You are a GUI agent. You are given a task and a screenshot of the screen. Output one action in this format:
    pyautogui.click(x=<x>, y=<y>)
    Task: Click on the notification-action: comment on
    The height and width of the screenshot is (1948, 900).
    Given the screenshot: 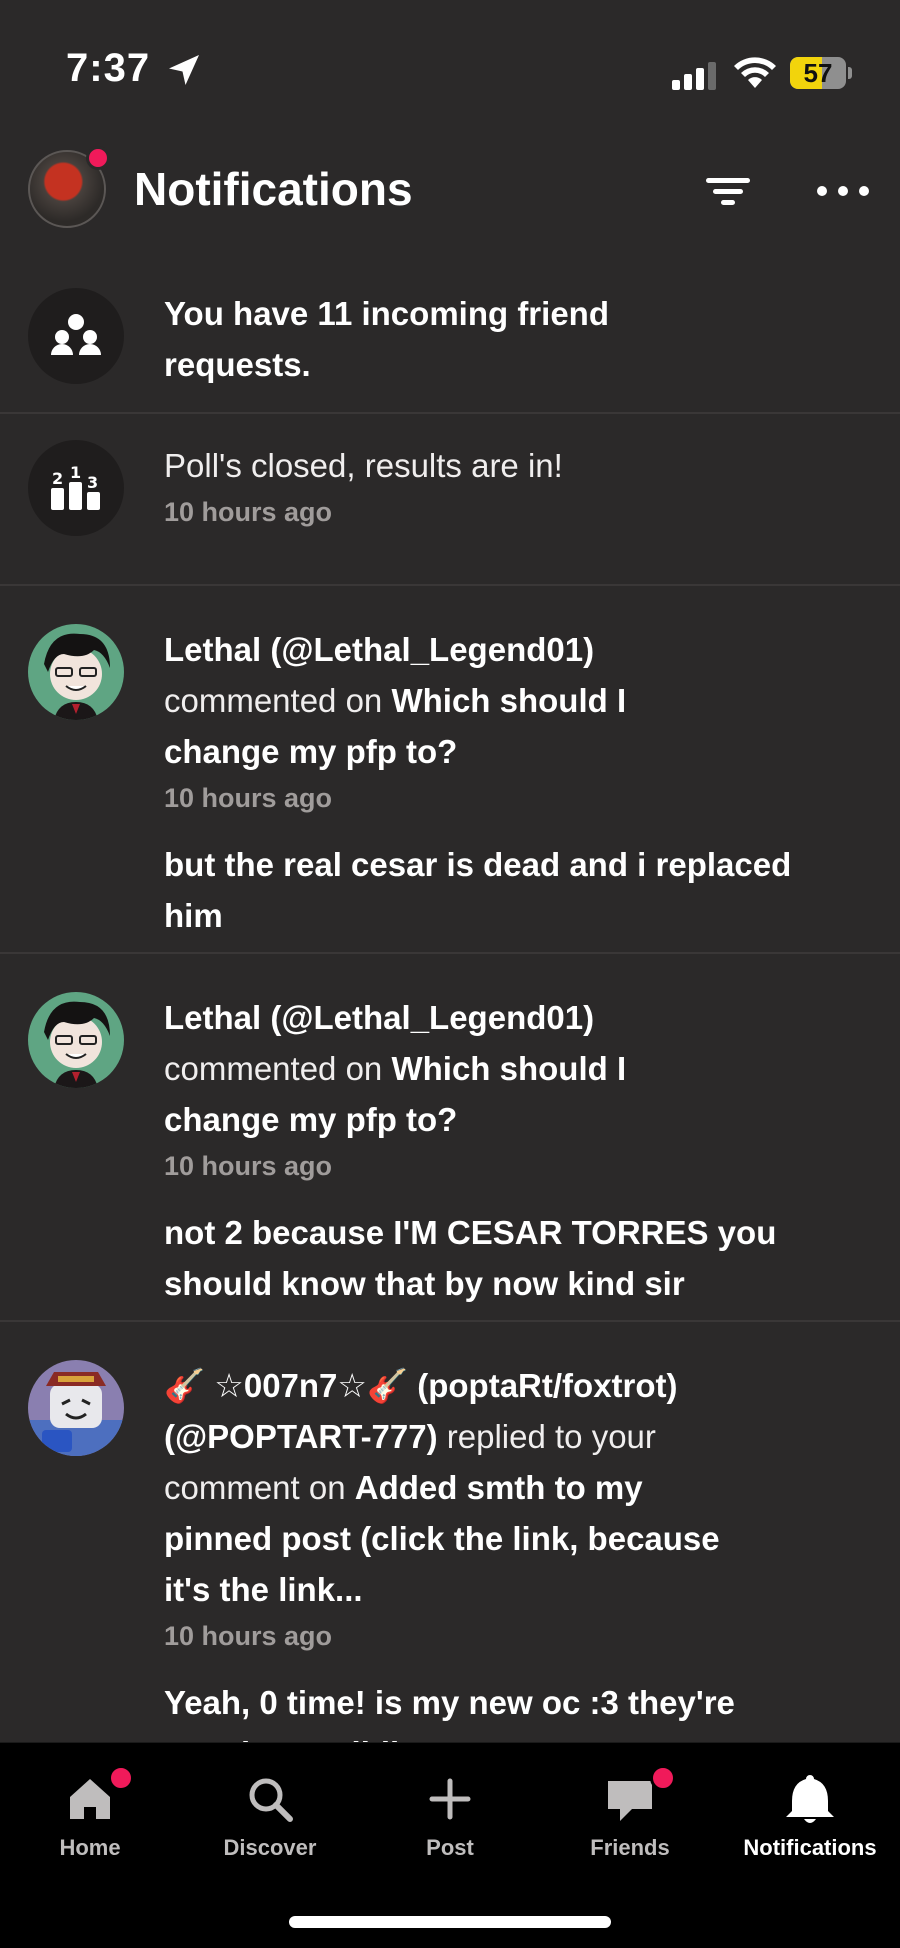 What is the action you would take?
    pyautogui.click(x=255, y=1487)
    